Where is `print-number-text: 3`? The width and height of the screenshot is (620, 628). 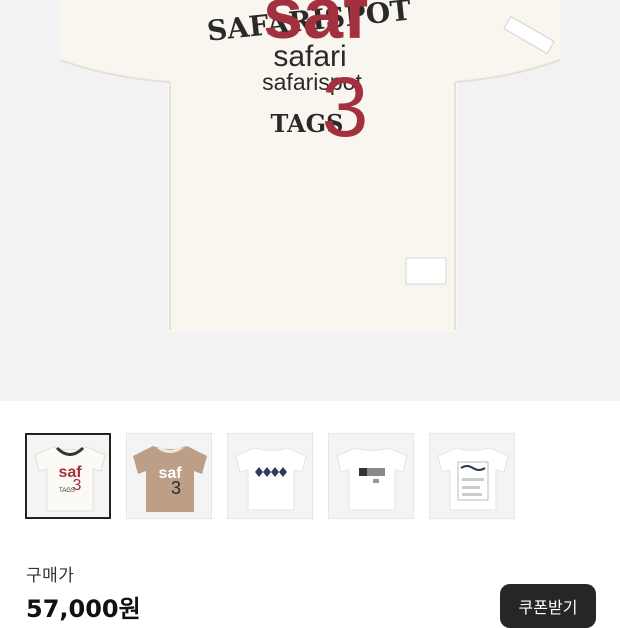
print-number-text: 3 is located at coordinates (345, 107).